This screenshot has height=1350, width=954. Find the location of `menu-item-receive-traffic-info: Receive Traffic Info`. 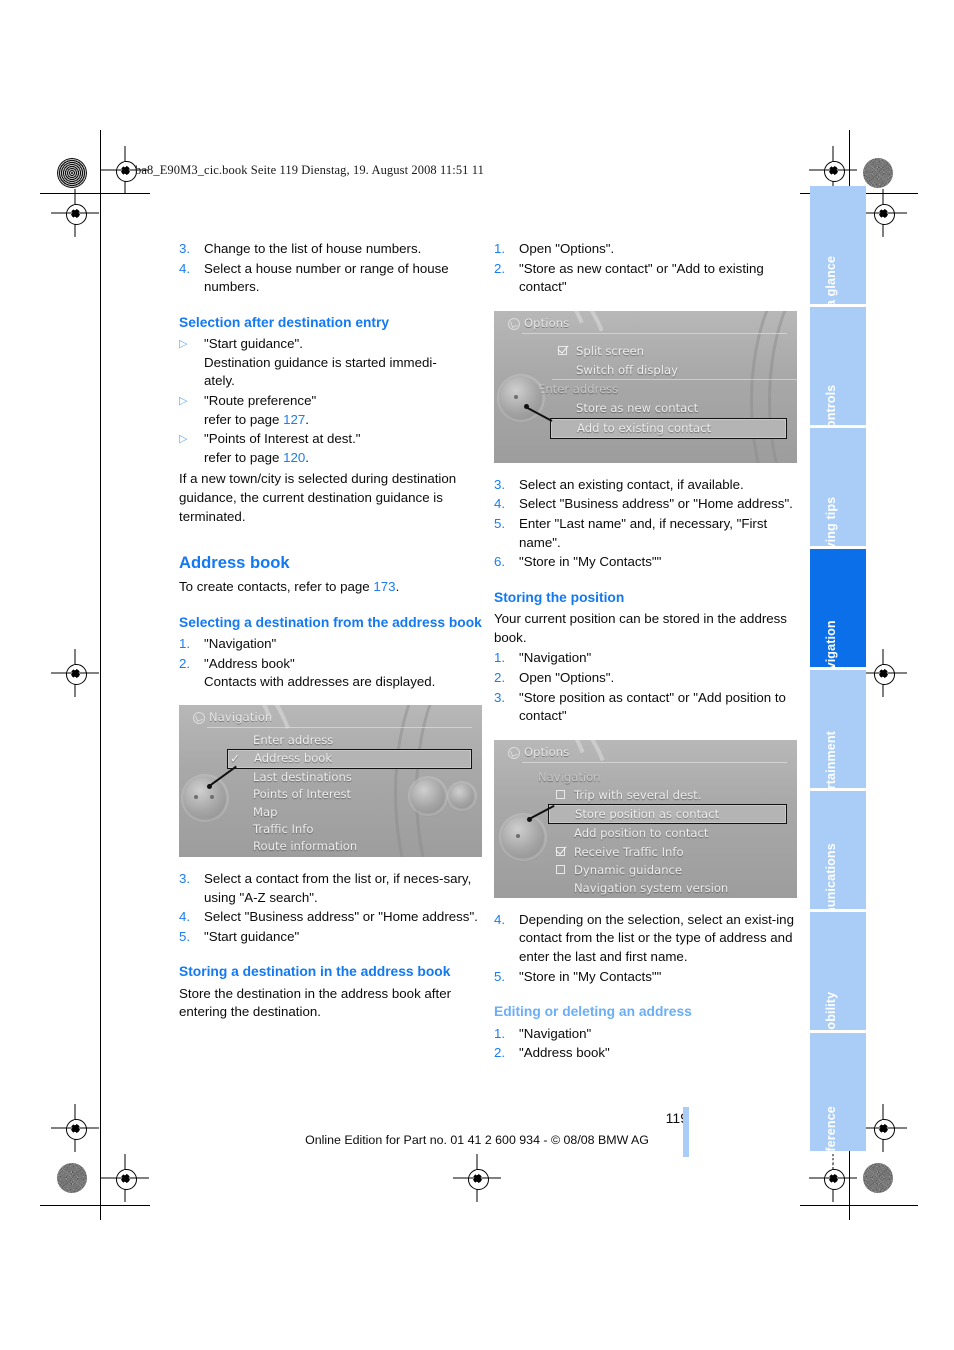

menu-item-receive-traffic-info: Receive Traffic Info is located at coordinates (670, 852).